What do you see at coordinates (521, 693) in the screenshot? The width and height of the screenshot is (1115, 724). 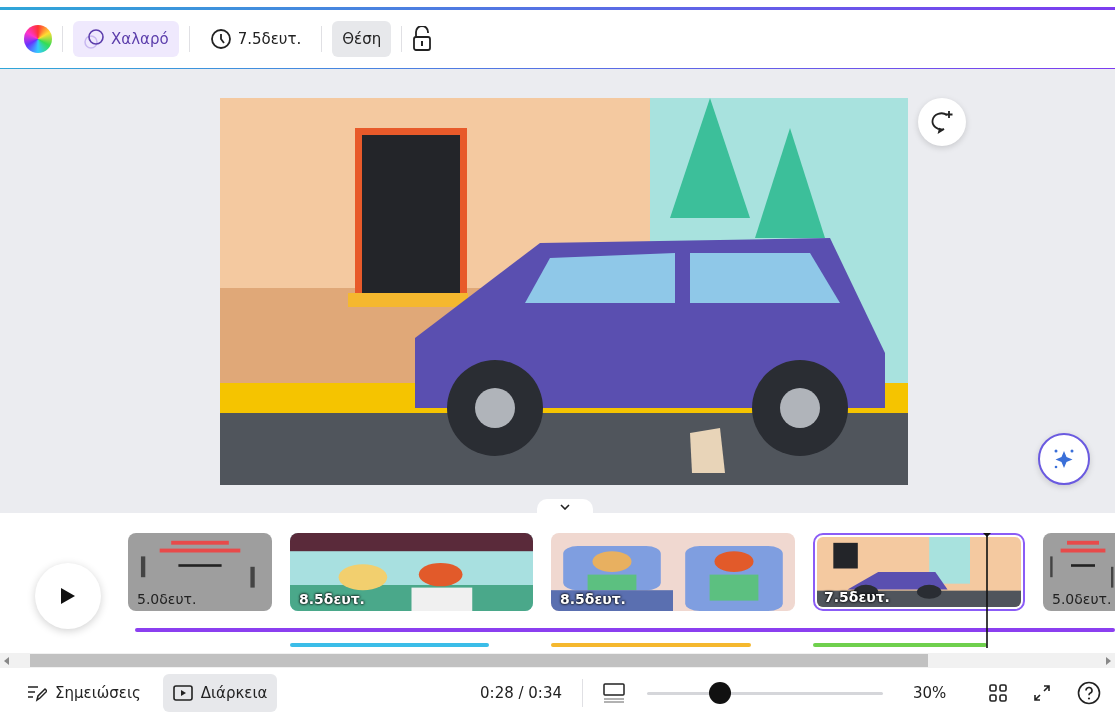 I see `playback-time: 0:28 / 0:34` at bounding box center [521, 693].